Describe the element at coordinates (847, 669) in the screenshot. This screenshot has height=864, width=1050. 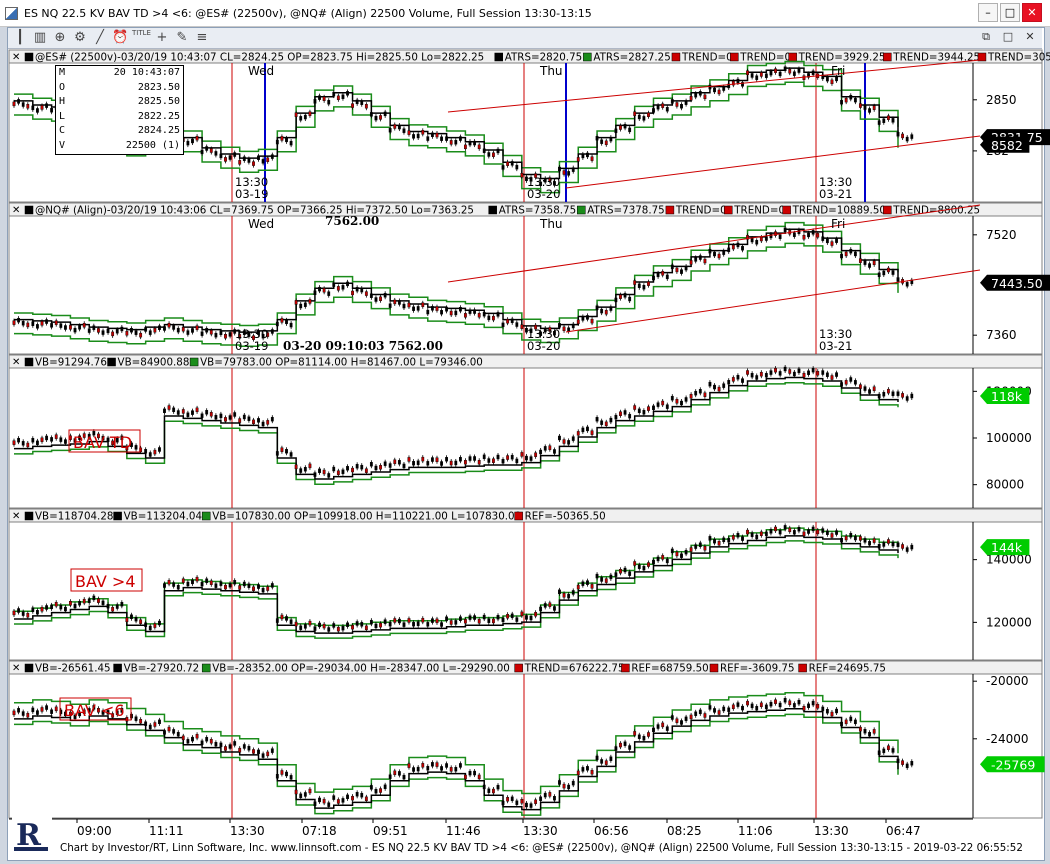
I see `panel-header-text: REF=24695.75` at that location.